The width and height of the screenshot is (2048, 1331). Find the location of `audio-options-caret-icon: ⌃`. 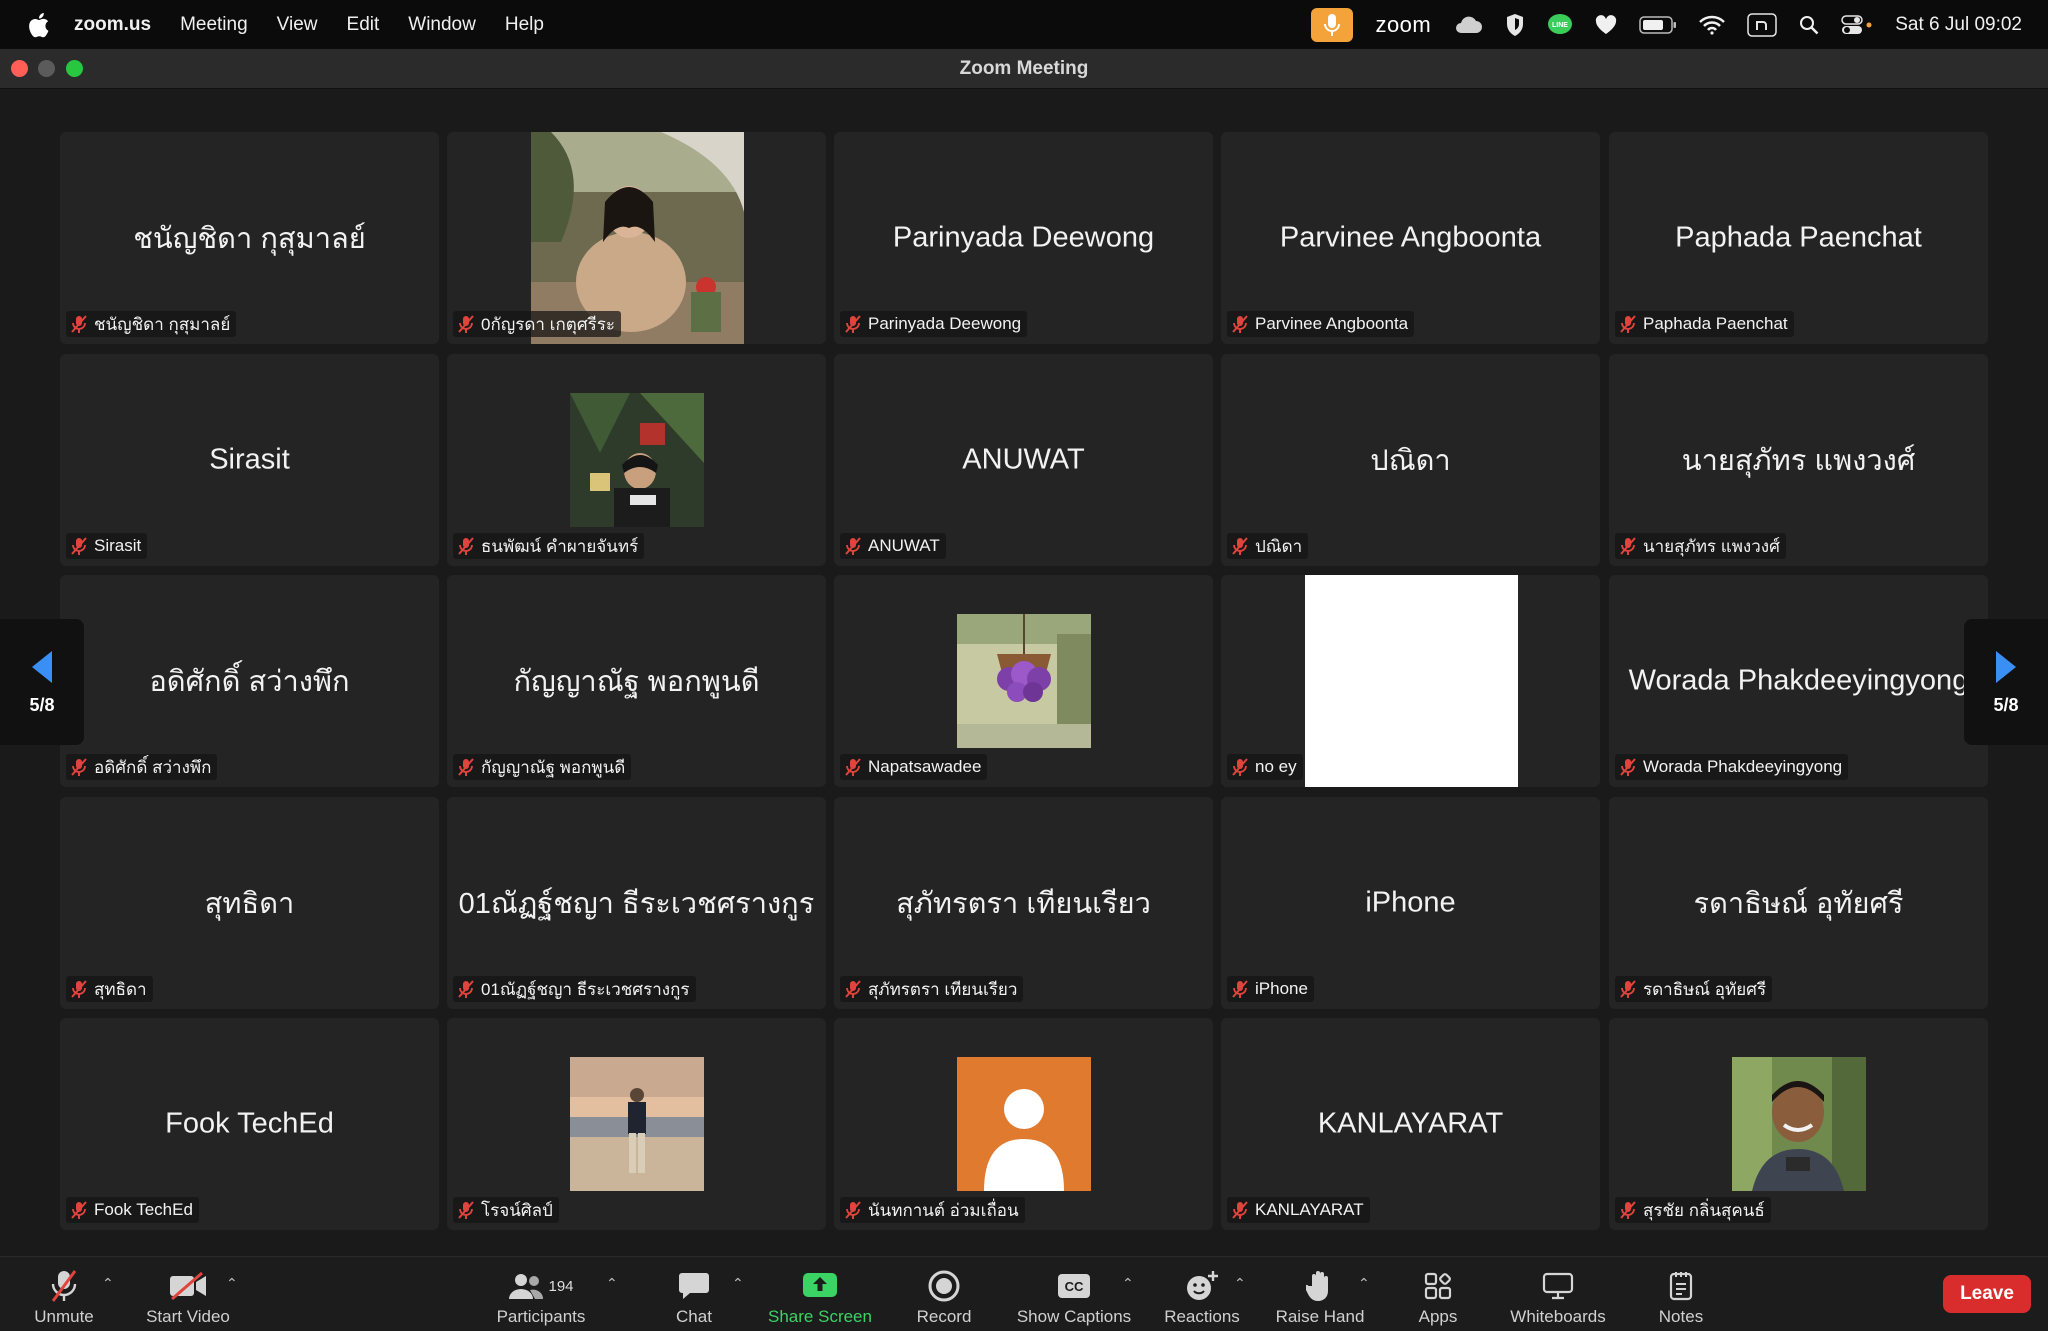

audio-options-caret-icon: ⌃ is located at coordinates (108, 1283).